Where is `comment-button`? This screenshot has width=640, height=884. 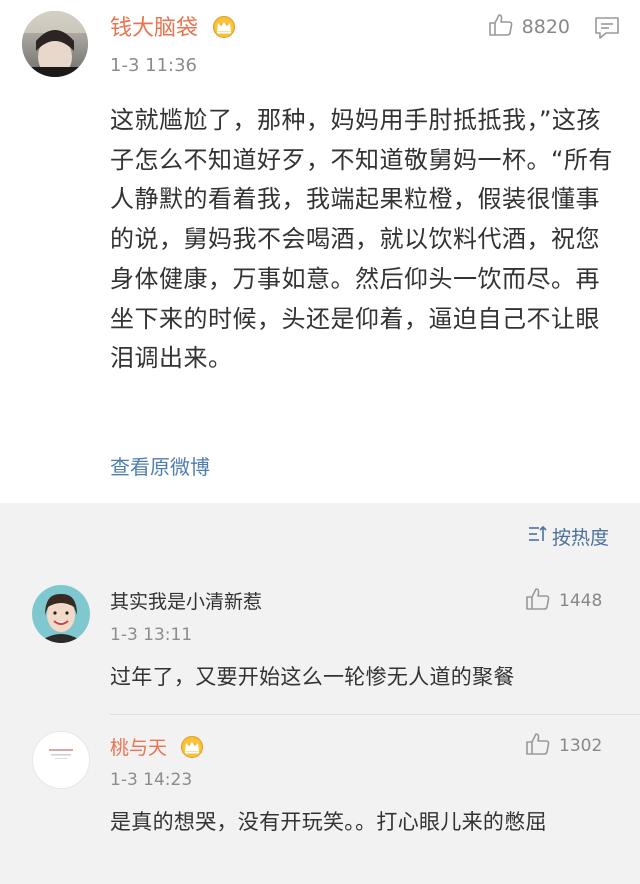
comment-button is located at coordinates (607, 28).